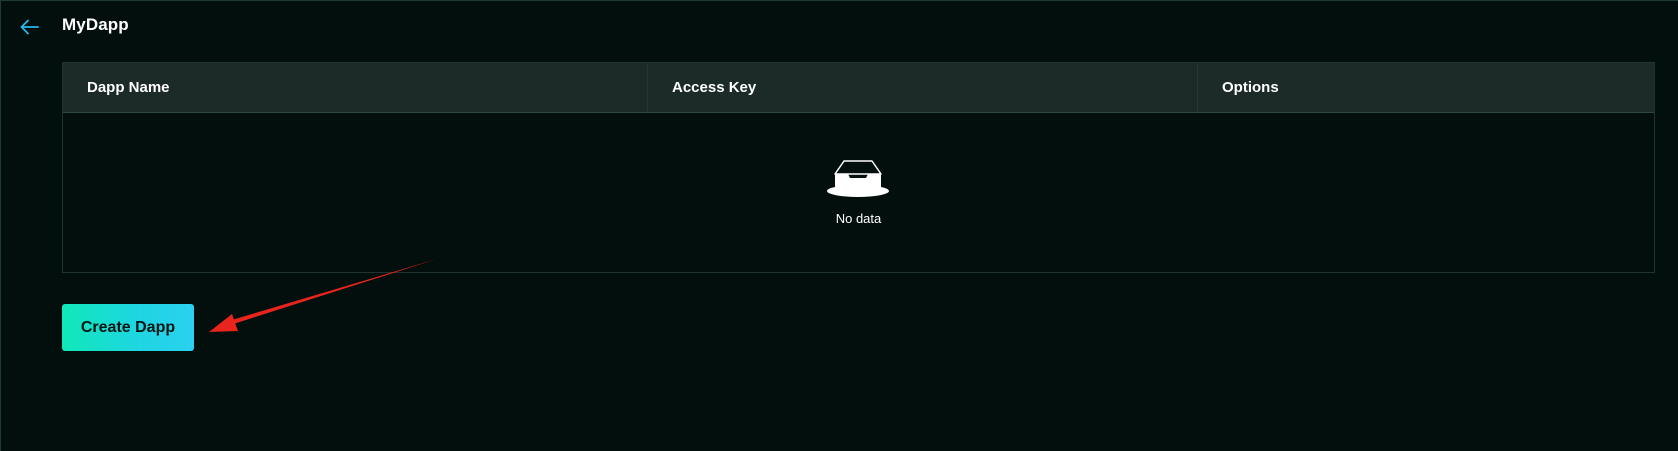 The width and height of the screenshot is (1678, 451). What do you see at coordinates (839, 26) in the screenshot?
I see `page-header: MyDapp` at bounding box center [839, 26].